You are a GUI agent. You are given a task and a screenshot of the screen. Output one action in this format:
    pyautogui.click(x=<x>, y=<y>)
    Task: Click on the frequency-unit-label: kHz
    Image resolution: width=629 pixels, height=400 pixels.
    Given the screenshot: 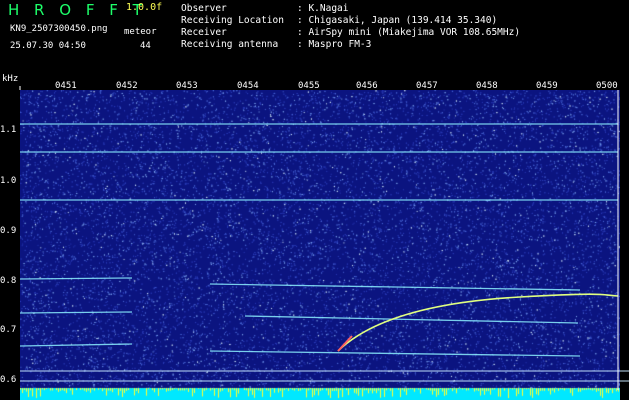 What is the action you would take?
    pyautogui.click(x=10, y=79)
    